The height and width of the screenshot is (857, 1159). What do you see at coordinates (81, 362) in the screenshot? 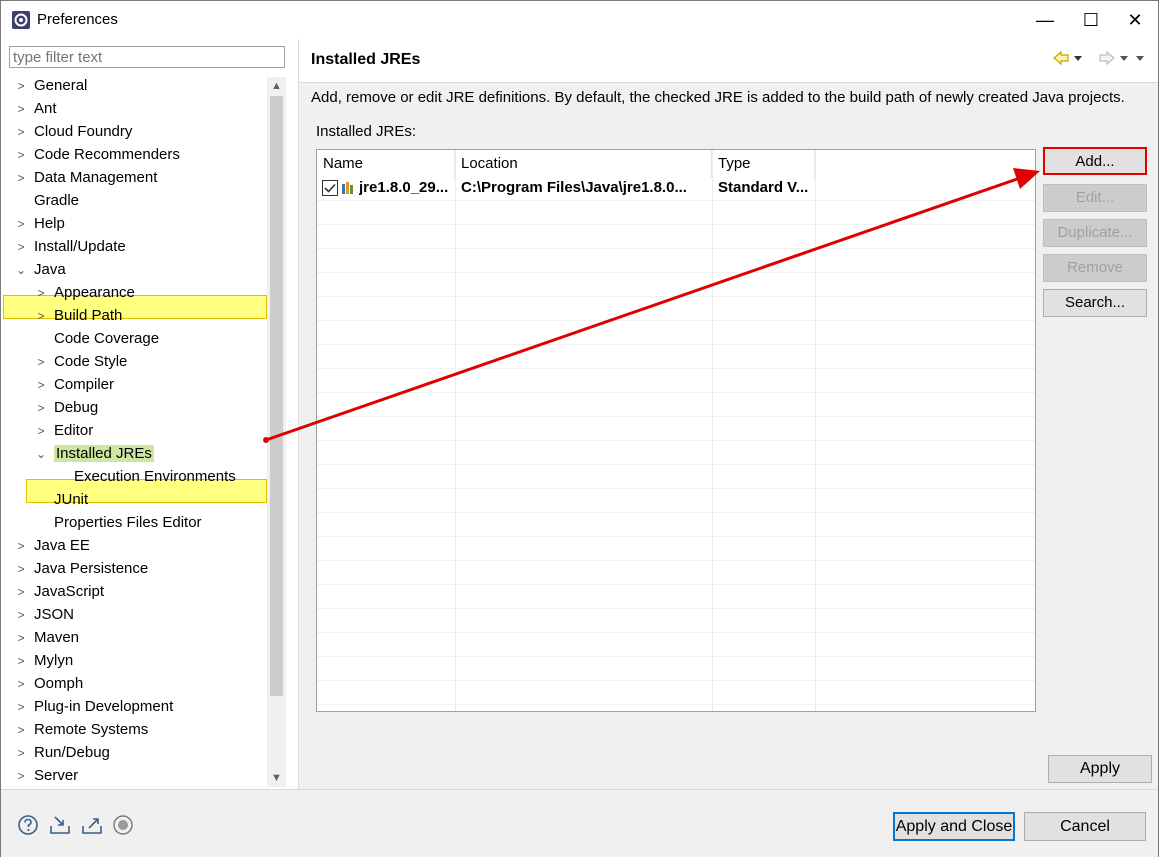
I see `tree-item-code-style: > Code Style` at bounding box center [81, 362].